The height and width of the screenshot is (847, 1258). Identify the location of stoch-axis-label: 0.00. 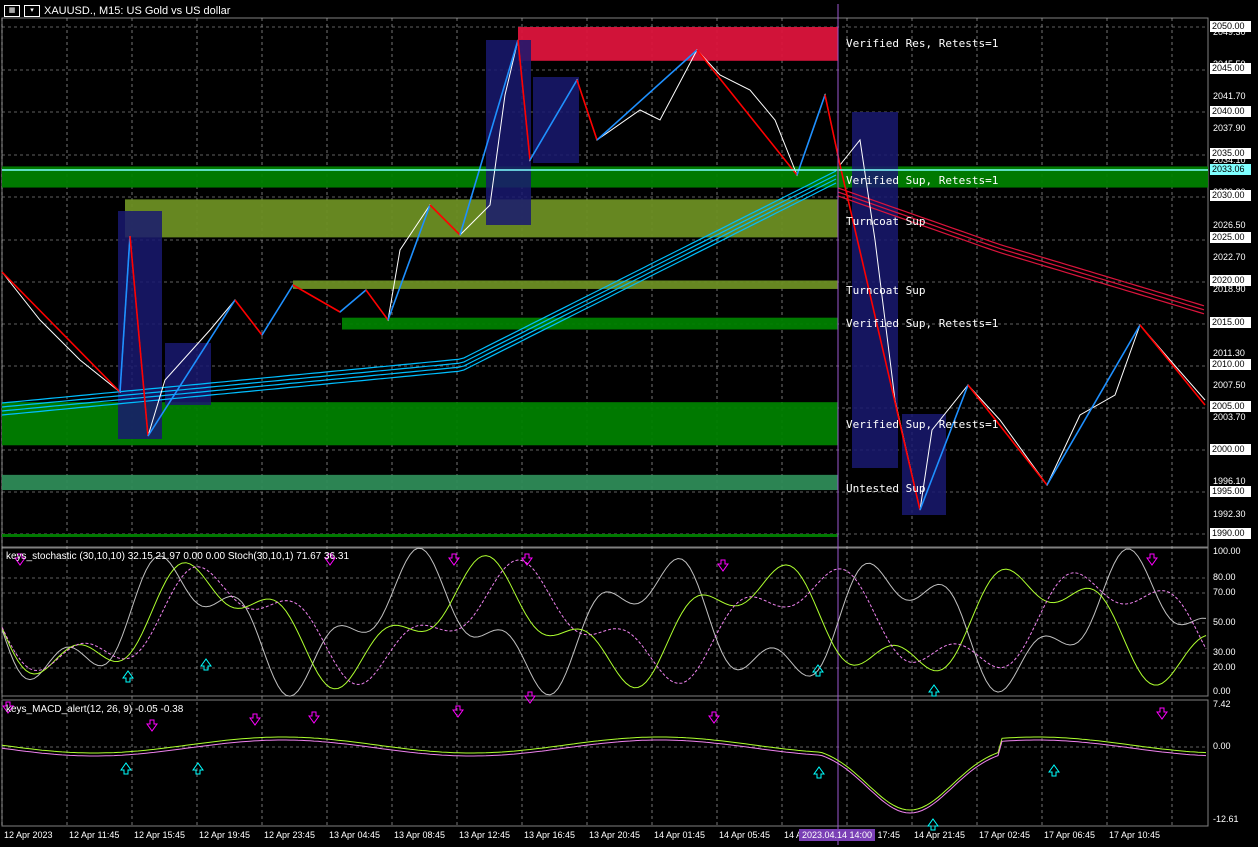
(1222, 691).